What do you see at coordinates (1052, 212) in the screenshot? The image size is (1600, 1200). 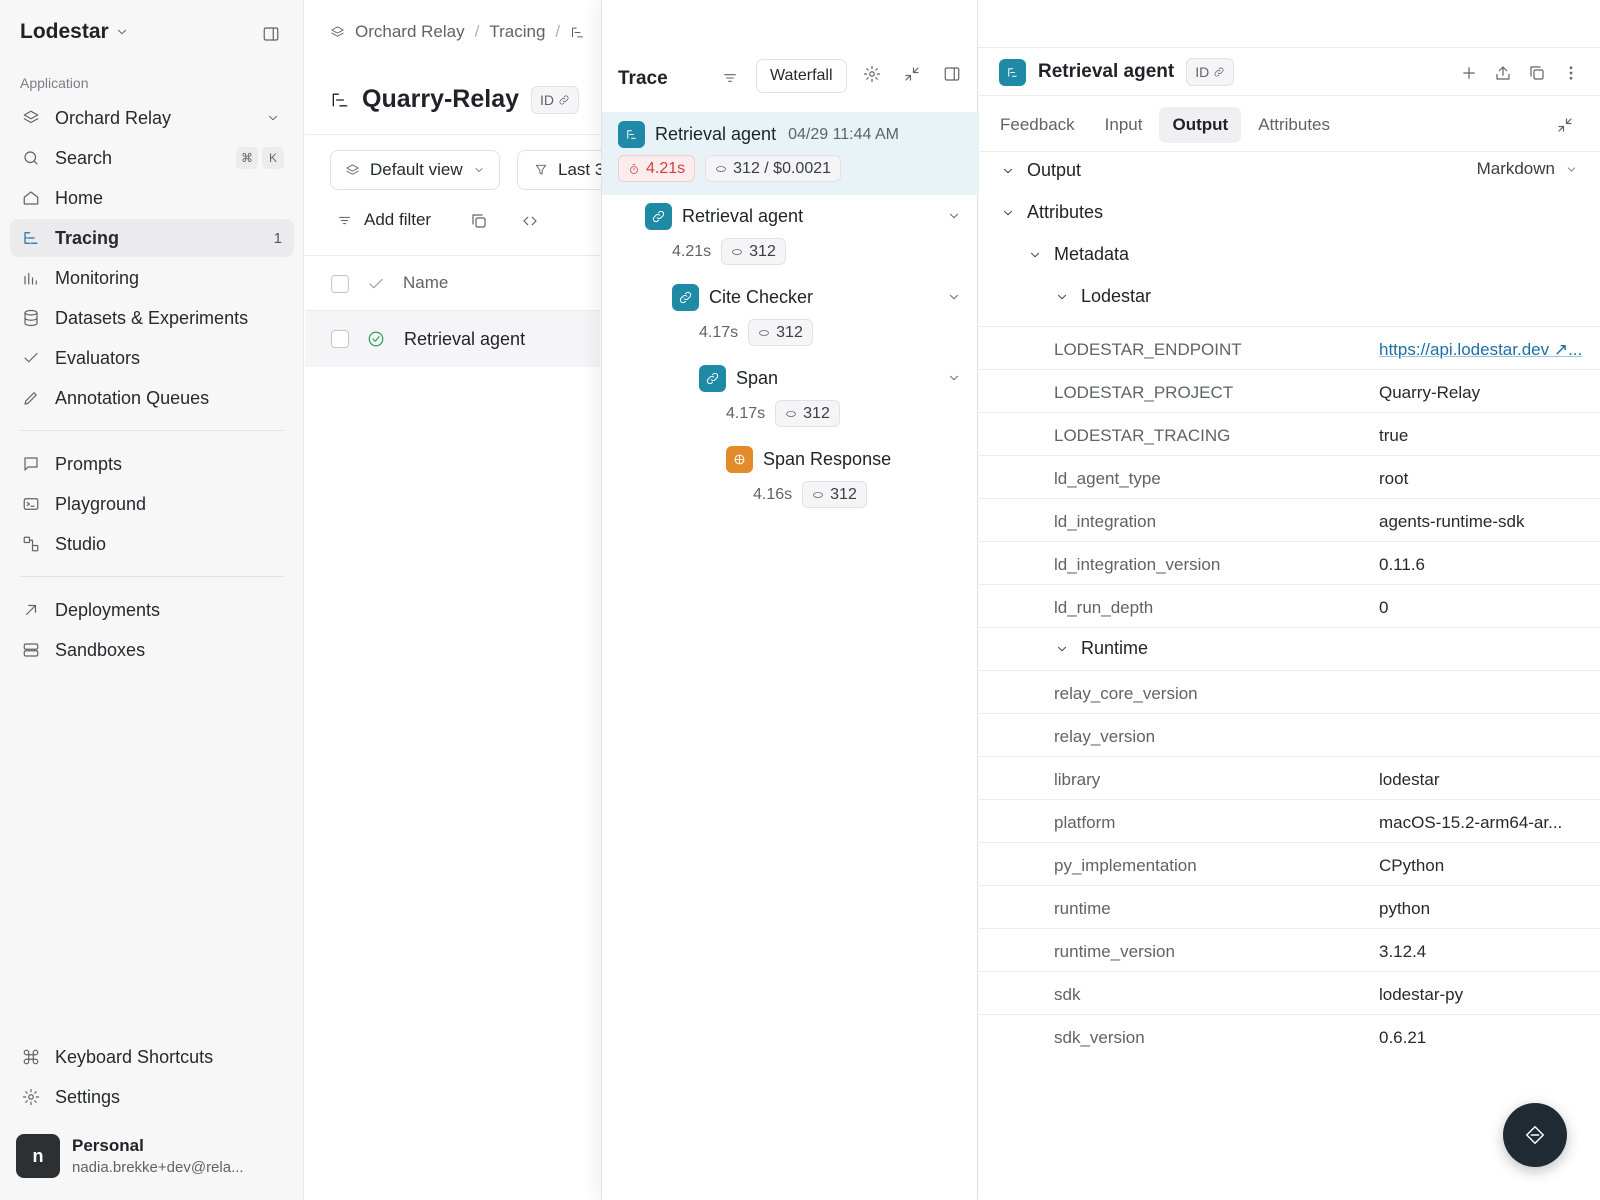 I see `attributes-section-toggle: Attributes` at bounding box center [1052, 212].